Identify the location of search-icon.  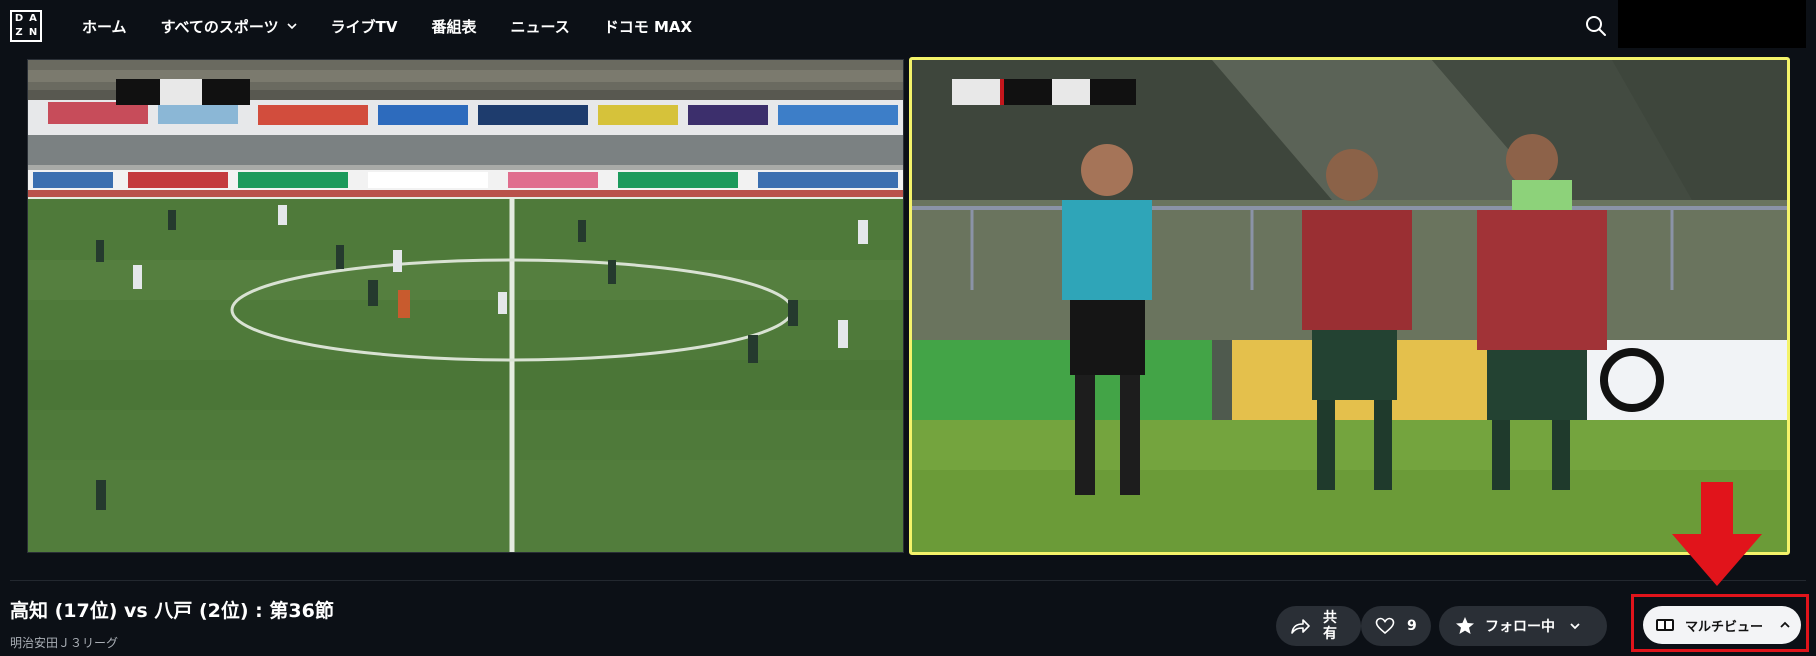
(1596, 26).